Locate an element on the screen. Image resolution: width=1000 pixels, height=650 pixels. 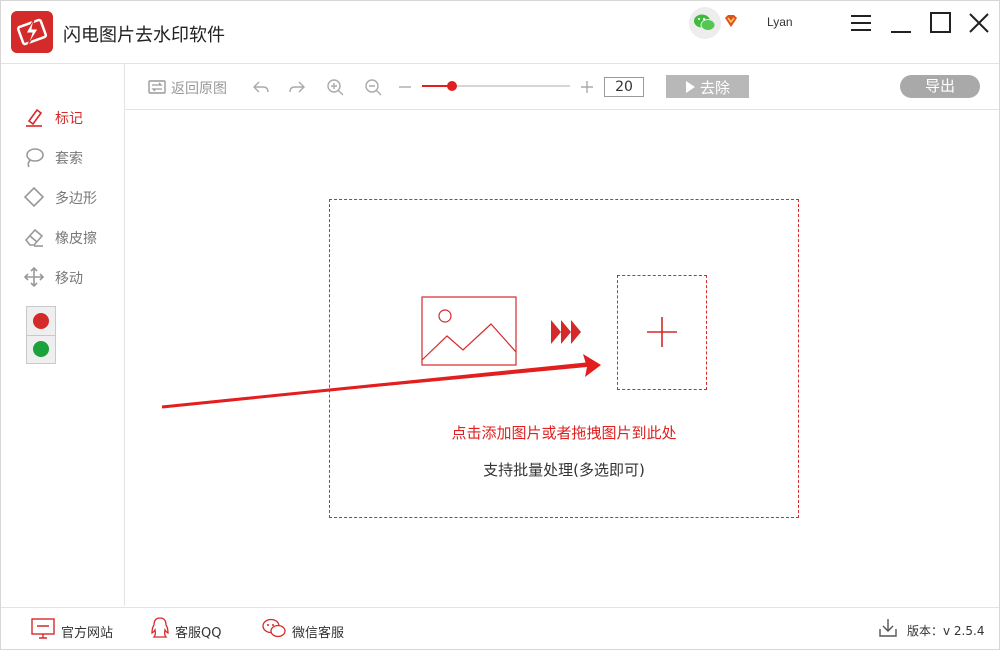
marker-icon is located at coordinates (34, 117).